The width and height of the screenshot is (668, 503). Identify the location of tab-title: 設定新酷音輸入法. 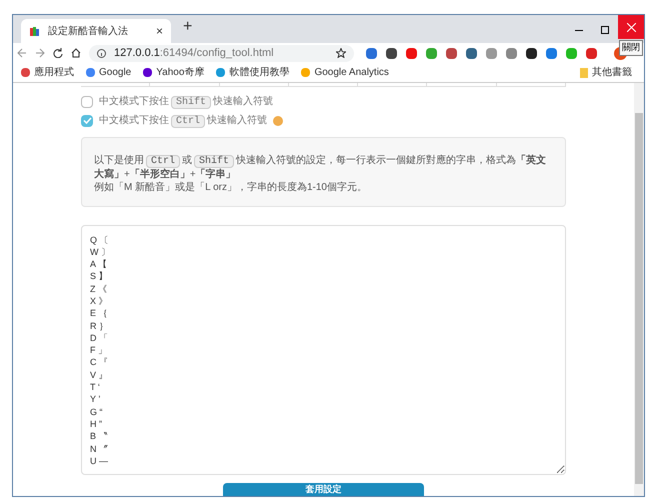
(88, 31).